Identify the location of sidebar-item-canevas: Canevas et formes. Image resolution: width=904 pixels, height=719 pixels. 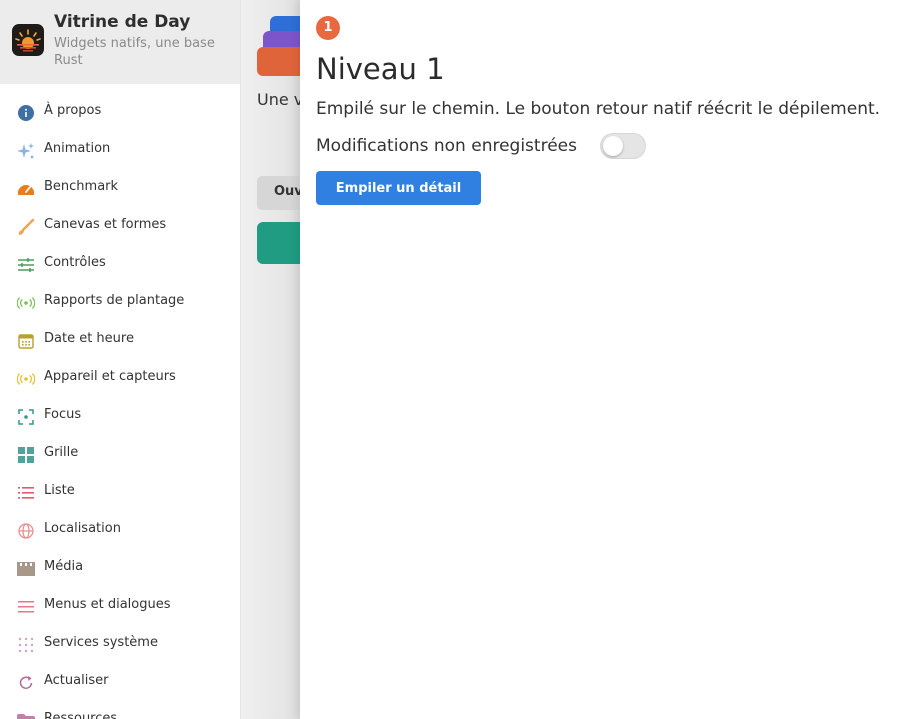
(120, 226).